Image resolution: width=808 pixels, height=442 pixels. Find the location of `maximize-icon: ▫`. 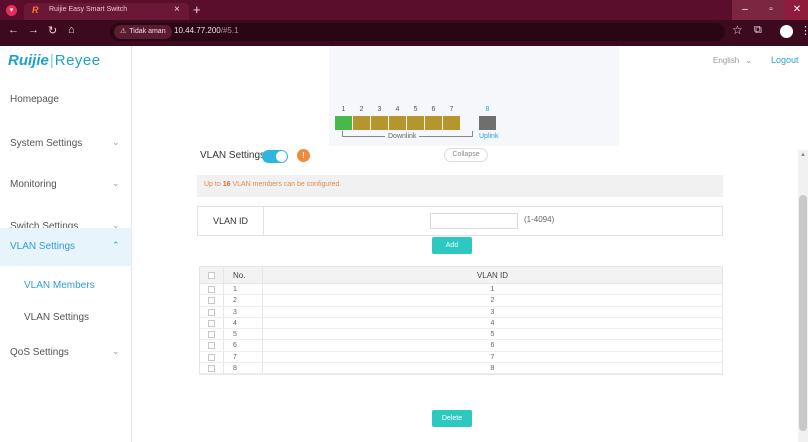

maximize-icon: ▫ is located at coordinates (771, 10).